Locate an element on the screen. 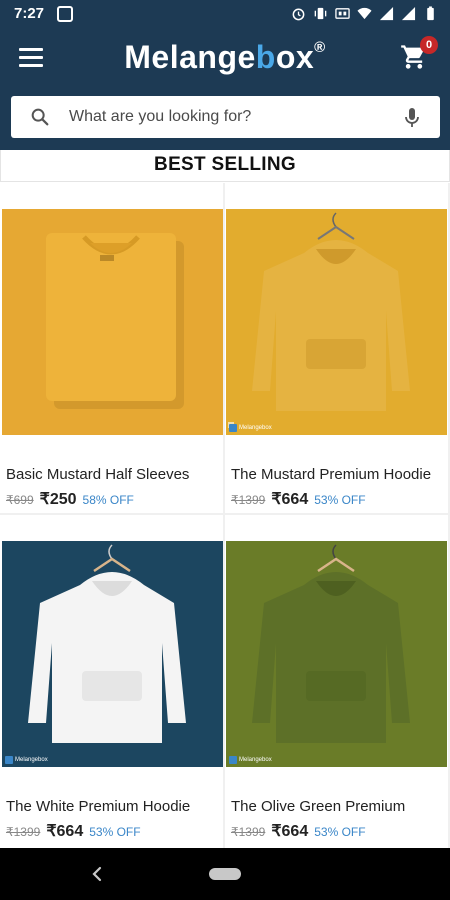 This screenshot has width=450, height=900. product-discount: 58% OFF is located at coordinates (108, 500).